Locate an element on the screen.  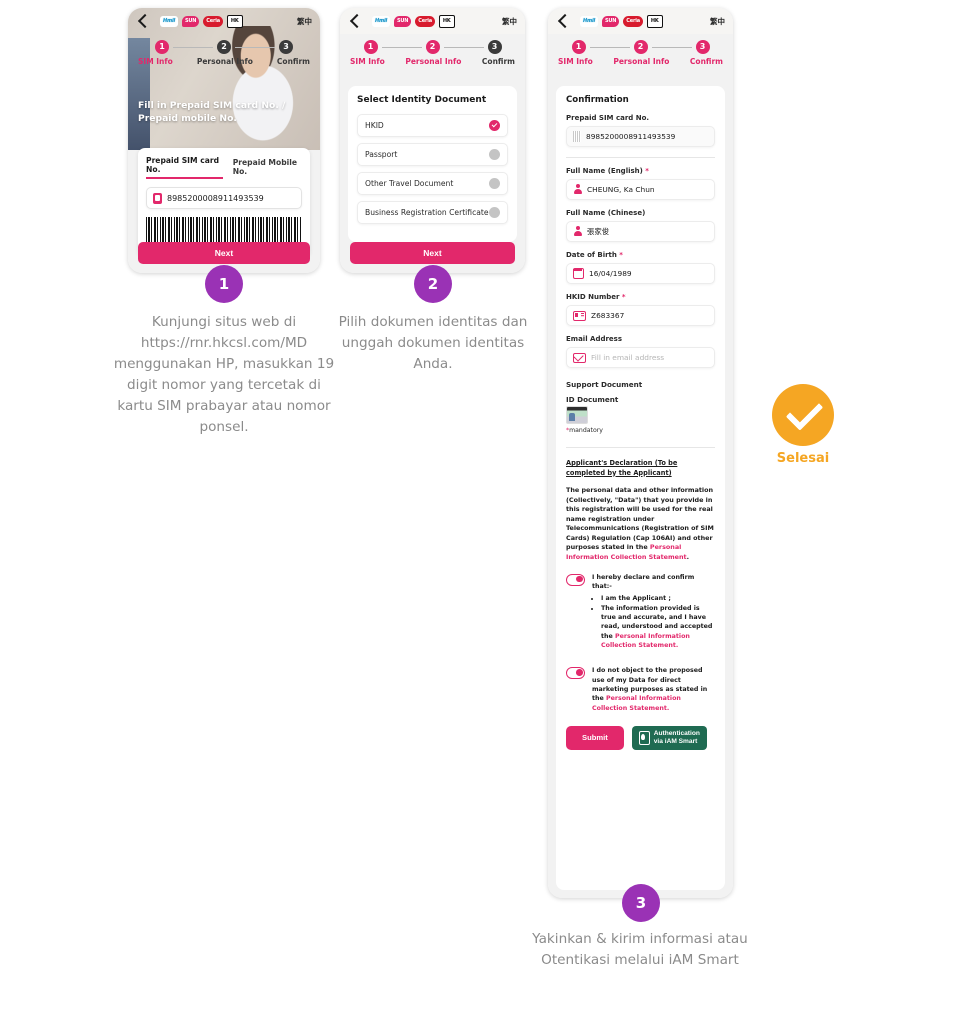
field-full-name-chinese: 張家俊 is located at coordinates (640, 231).